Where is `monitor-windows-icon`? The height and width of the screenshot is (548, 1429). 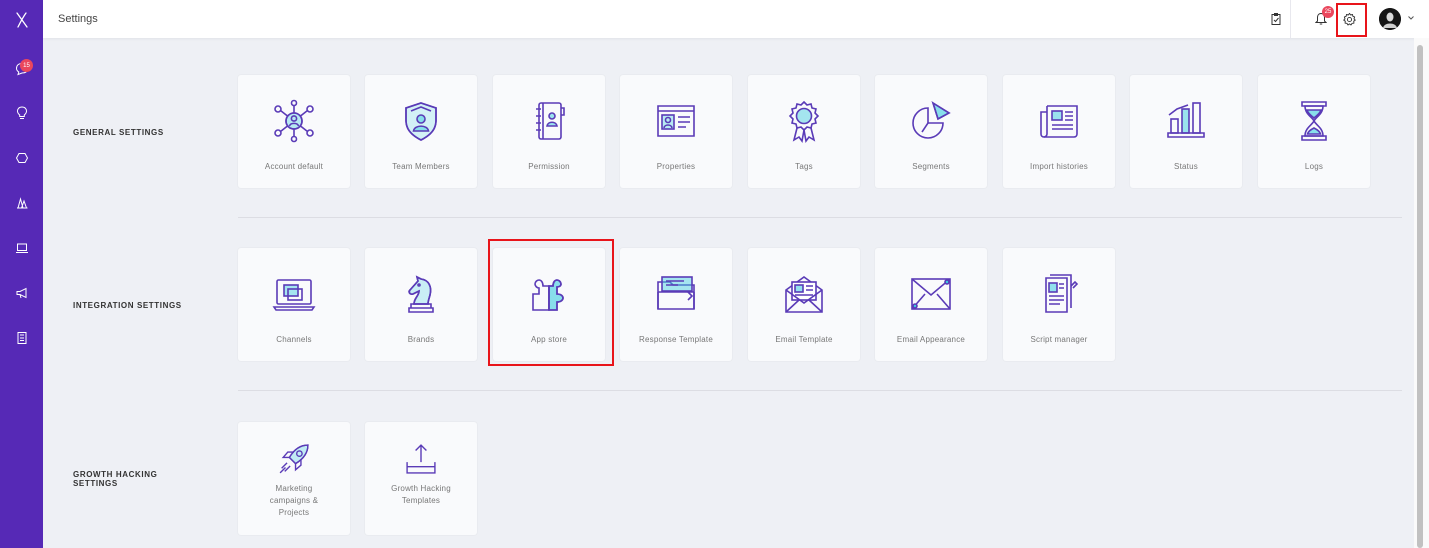
monitor-windows-icon is located at coordinates (294, 295).